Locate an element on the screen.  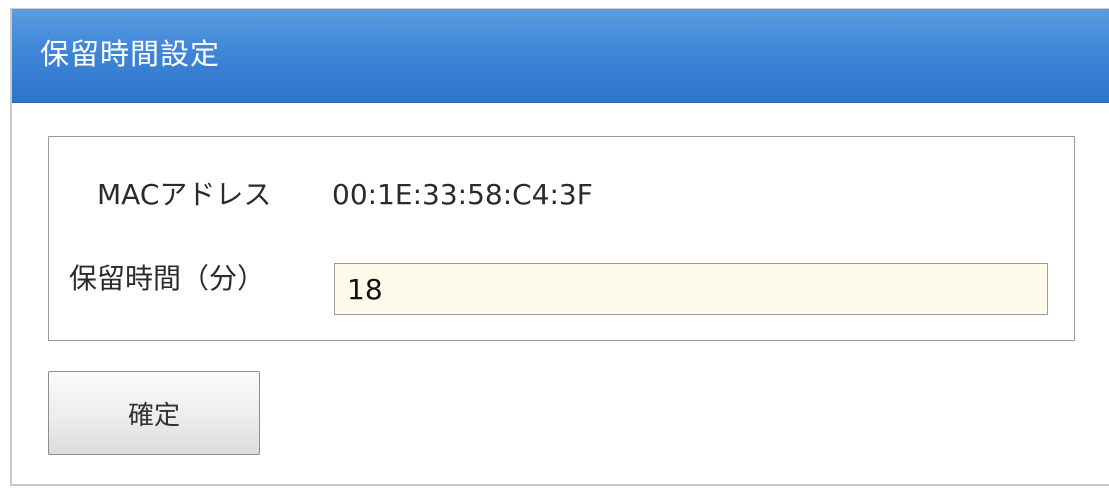
mac-address-value: 00:1E:33:58:C4:3F is located at coordinates (462, 194).